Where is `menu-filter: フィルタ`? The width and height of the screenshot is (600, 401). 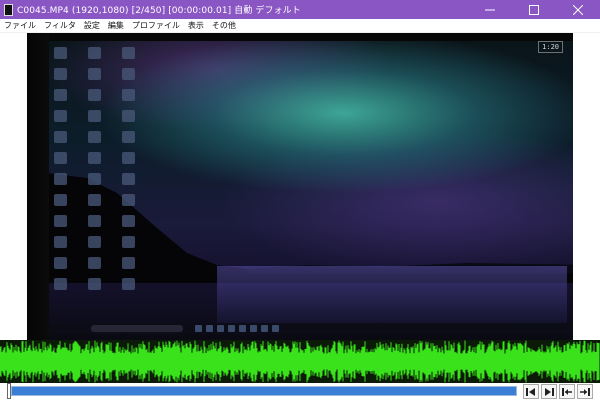
menu-filter: フィルタ is located at coordinates (60, 26).